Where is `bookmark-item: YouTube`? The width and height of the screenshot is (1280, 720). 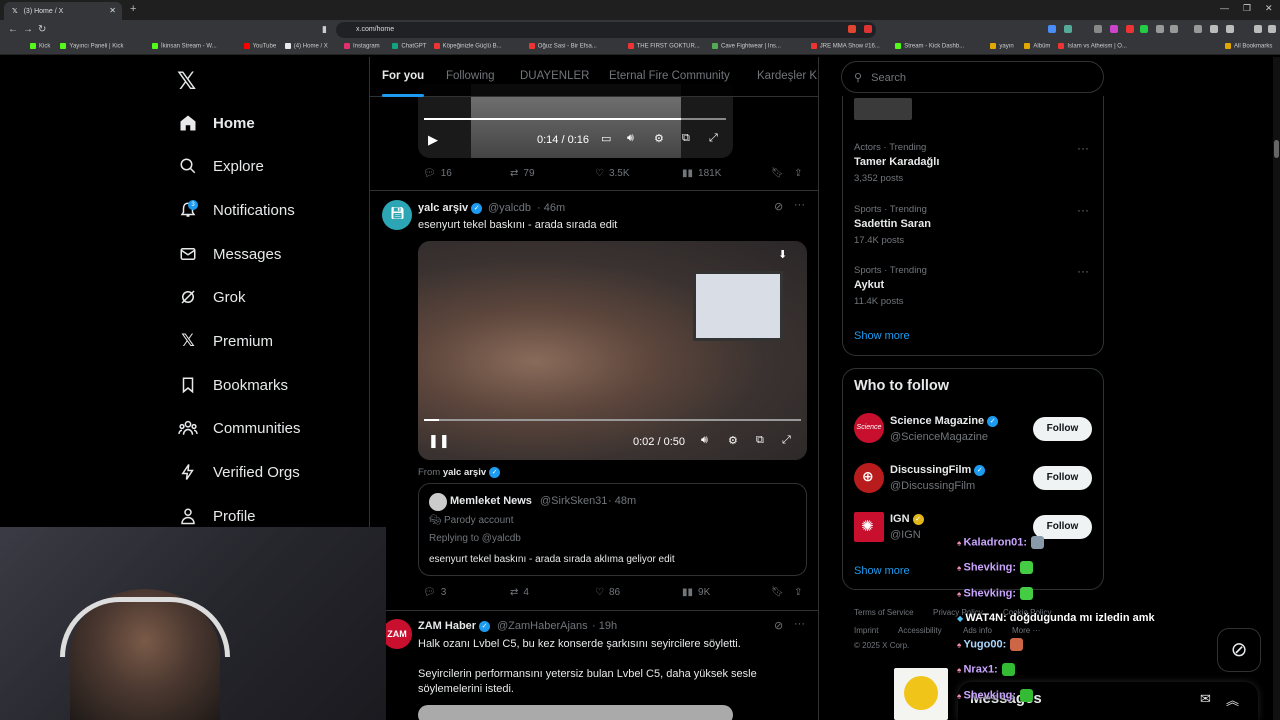 bookmark-item: YouTube is located at coordinates (259, 46).